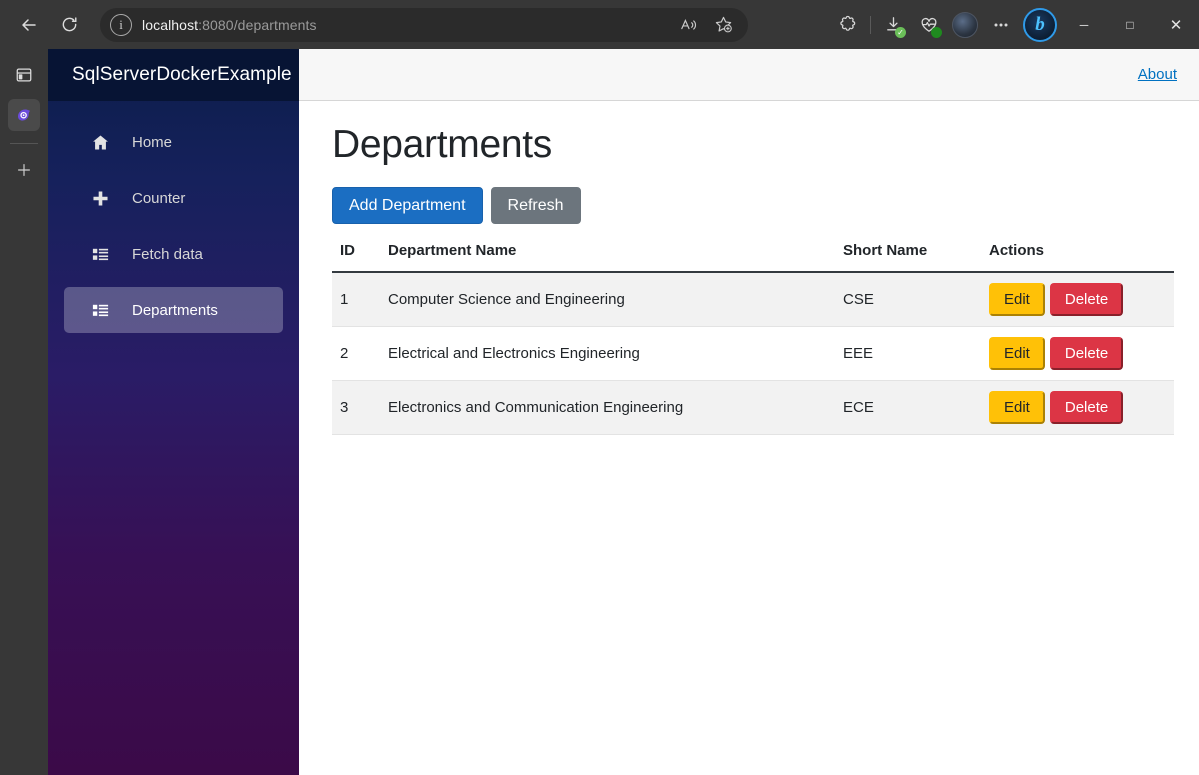 The image size is (1199, 775). What do you see at coordinates (356, 408) in the screenshot?
I see `cell-id: 3` at bounding box center [356, 408].